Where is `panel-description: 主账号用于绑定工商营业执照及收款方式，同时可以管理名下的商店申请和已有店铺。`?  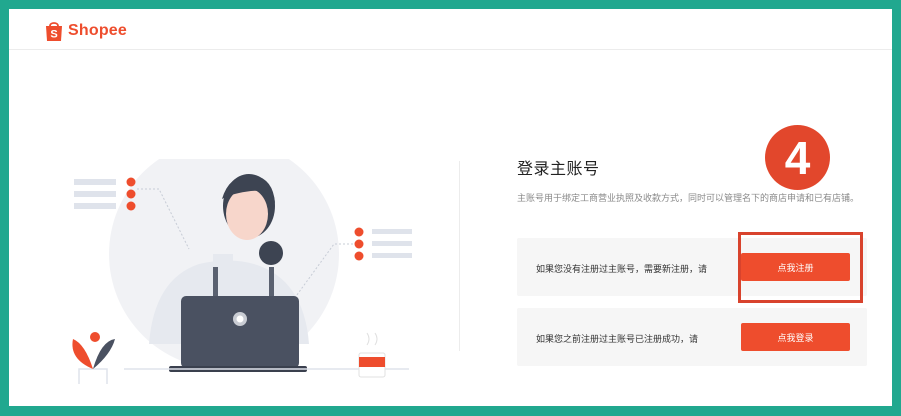
panel-description: 主账号用于绑定工商营业执照及收款方式，同时可以管理名下的商店申请和已有店铺。 is located at coordinates (688, 199).